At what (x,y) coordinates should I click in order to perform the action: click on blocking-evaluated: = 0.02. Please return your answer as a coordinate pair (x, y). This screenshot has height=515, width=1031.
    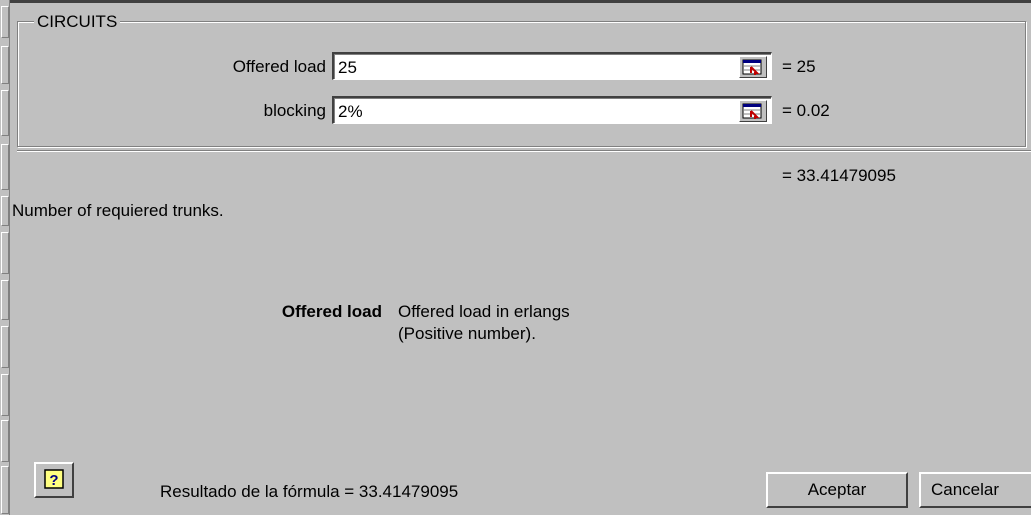
    Looking at the image, I should click on (806, 110).